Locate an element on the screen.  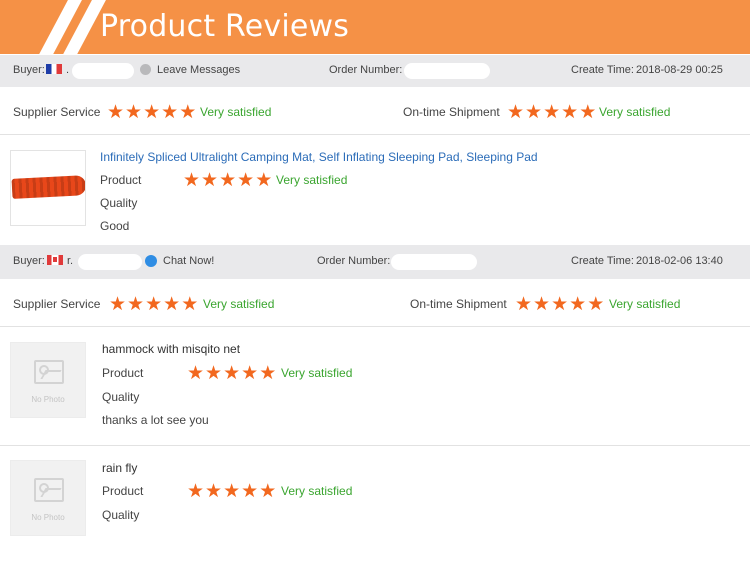
product-thumbnail is located at coordinates (48, 188).